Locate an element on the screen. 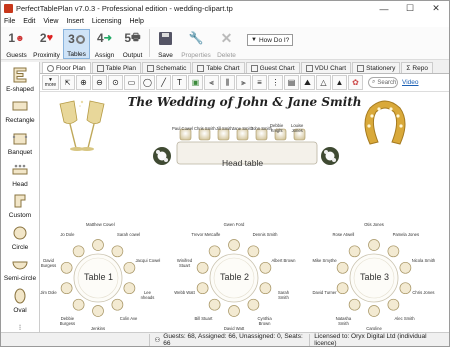 The image size is (450, 347). distribute-v-button: ⋮ is located at coordinates (275, 82).